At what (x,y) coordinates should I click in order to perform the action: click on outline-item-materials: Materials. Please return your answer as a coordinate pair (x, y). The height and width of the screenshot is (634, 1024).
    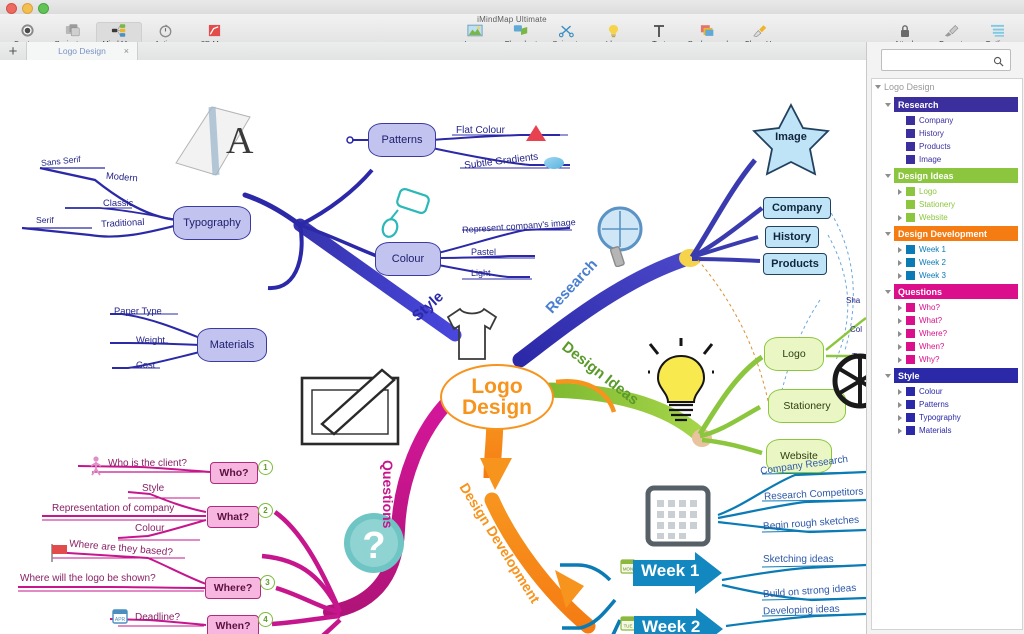
    Looking at the image, I should click on (947, 430).